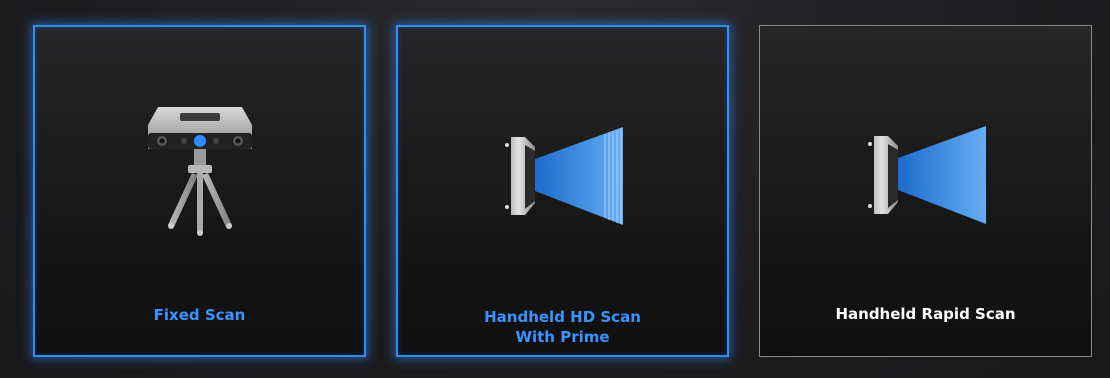 Image resolution: width=1110 pixels, height=378 pixels. I want to click on label-line-2: With Prime, so click(562, 337).